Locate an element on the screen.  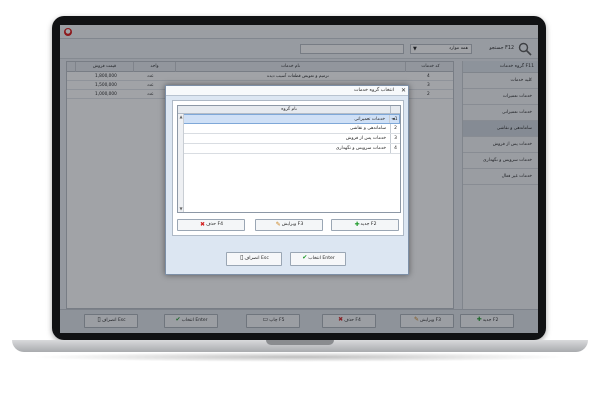
group-list-header: نام گروه is located at coordinates (289, 110).